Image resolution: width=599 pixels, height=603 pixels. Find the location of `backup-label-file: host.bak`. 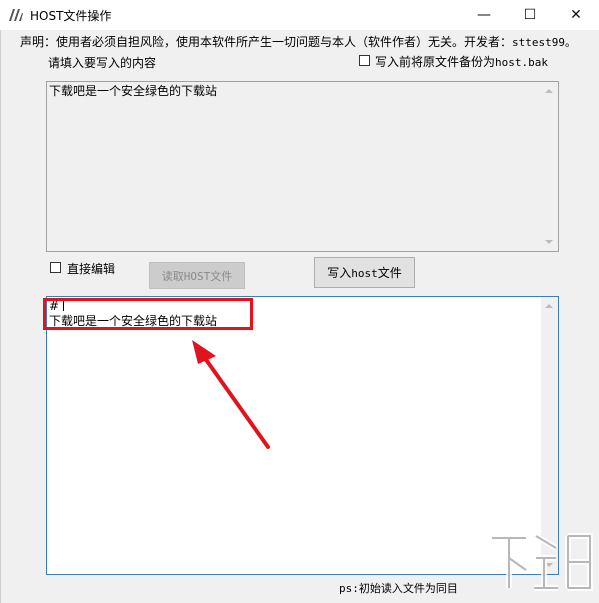

backup-label-file: host.bak is located at coordinates (521, 62).